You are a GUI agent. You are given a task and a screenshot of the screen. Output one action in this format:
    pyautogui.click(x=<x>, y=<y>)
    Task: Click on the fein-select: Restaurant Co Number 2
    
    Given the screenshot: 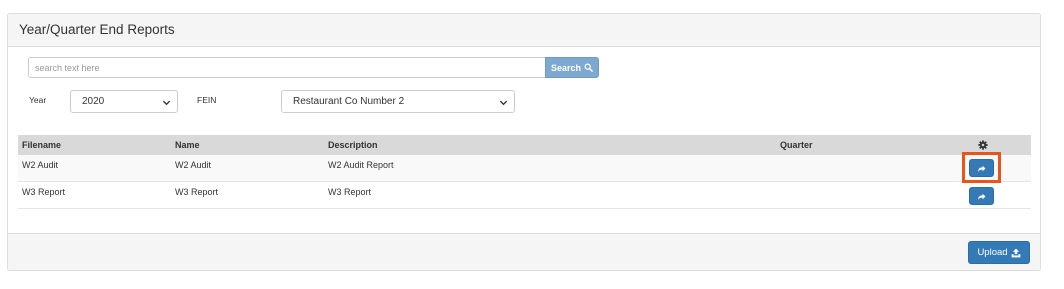 What is the action you would take?
    pyautogui.click(x=398, y=101)
    